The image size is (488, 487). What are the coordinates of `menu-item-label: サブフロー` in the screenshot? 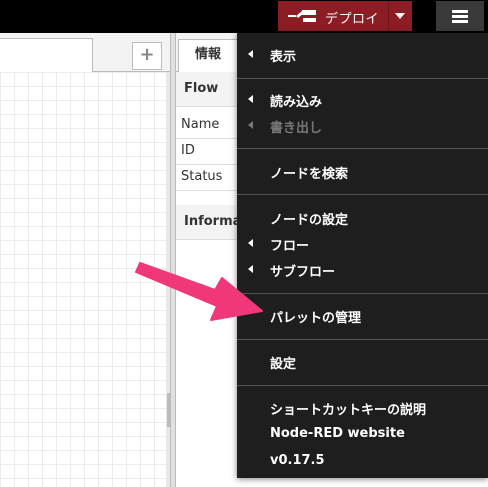 It's located at (303, 272).